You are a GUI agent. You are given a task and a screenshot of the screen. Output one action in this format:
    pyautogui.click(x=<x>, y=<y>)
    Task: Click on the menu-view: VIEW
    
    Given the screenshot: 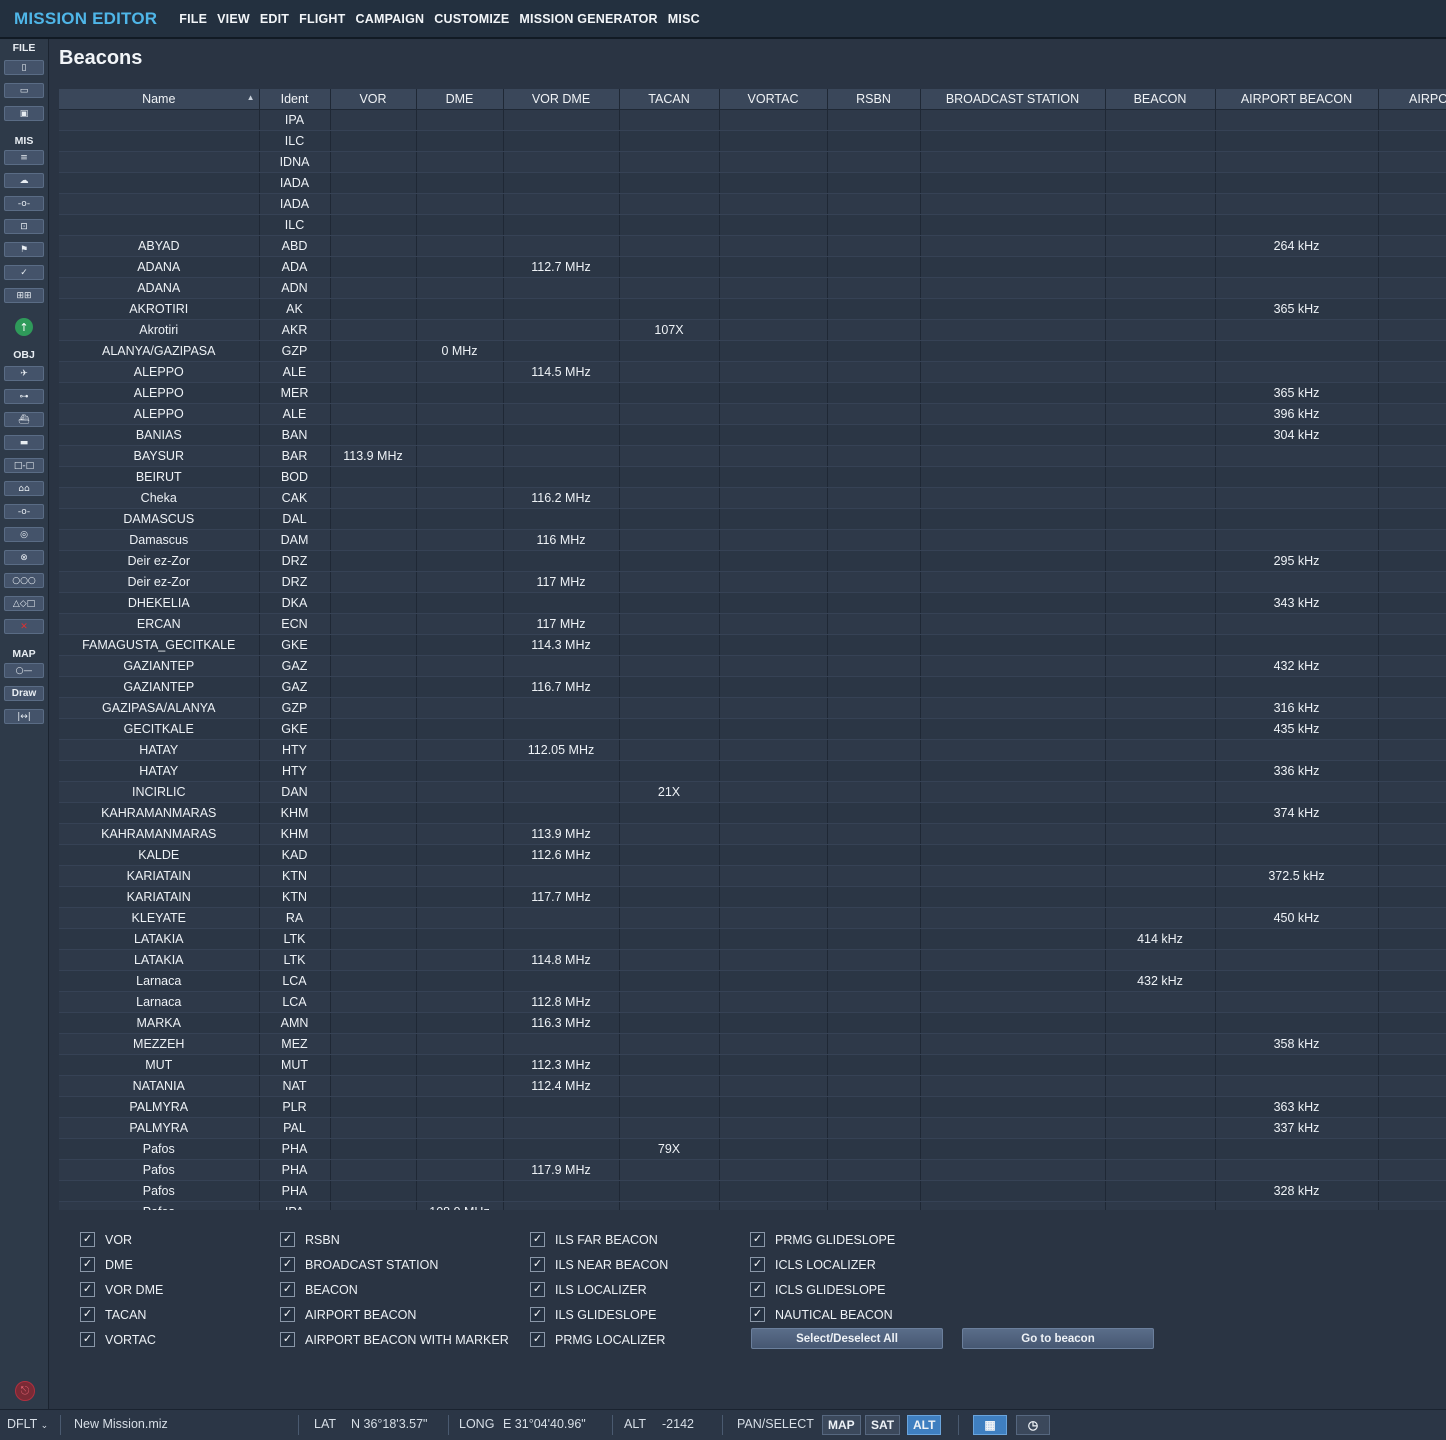 What is the action you would take?
    pyautogui.click(x=233, y=19)
    